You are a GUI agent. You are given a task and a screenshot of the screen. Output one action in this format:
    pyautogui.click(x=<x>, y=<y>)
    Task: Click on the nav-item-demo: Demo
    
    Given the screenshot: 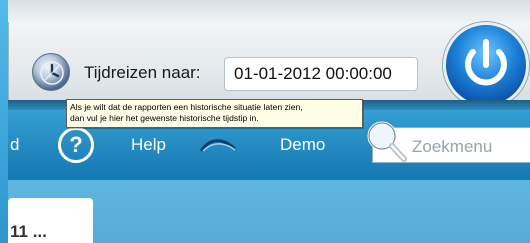 What is the action you would take?
    pyautogui.click(x=302, y=145)
    